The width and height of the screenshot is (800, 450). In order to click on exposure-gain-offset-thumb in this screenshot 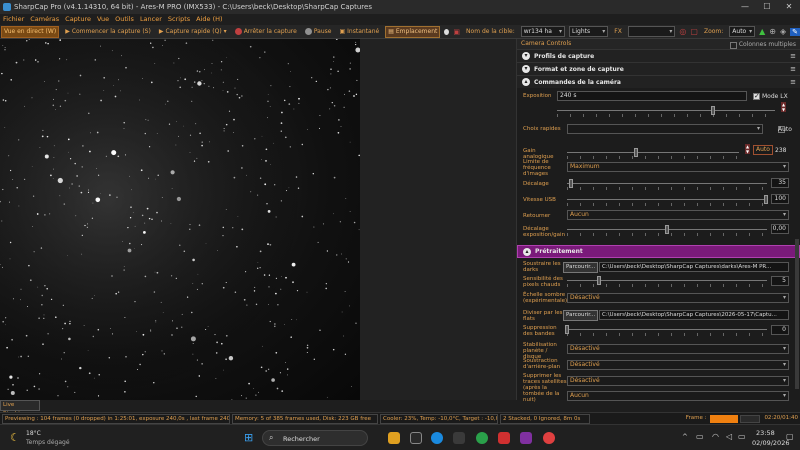, I will do `click(667, 229)`.